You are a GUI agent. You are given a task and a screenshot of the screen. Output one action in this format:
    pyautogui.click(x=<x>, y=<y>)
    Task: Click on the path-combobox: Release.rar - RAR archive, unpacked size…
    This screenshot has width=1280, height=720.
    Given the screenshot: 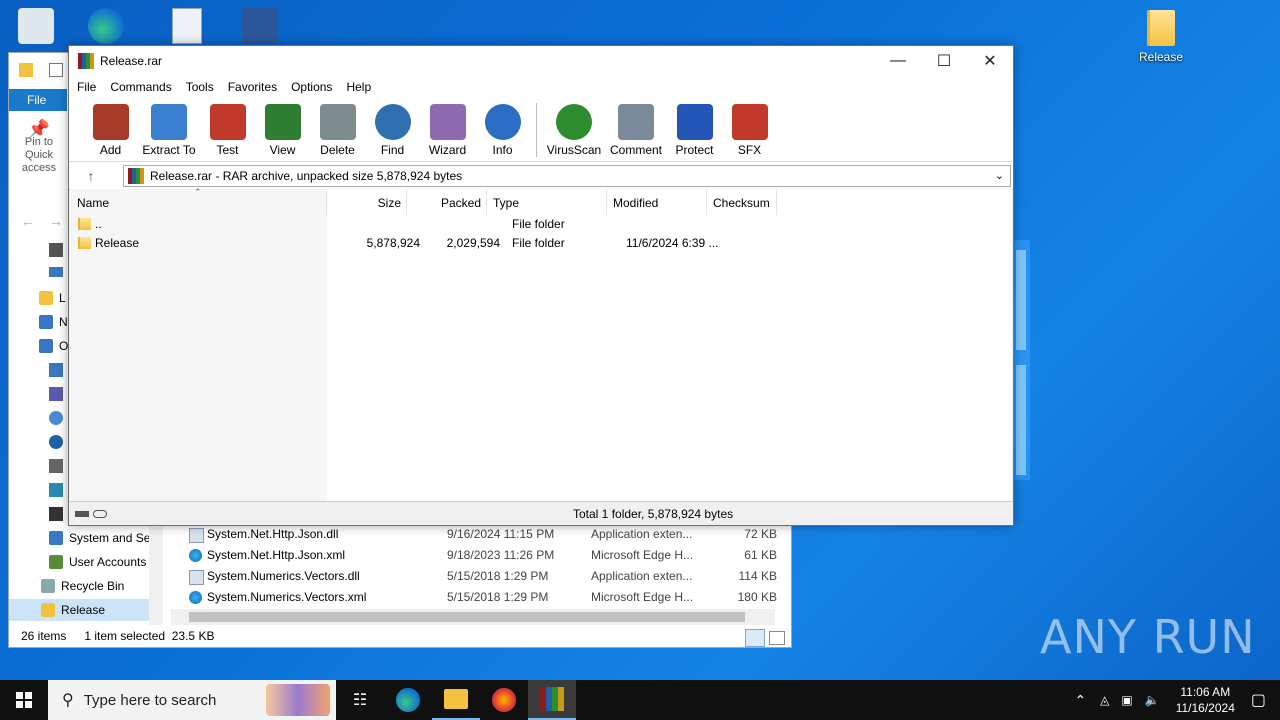 What is the action you would take?
    pyautogui.click(x=567, y=175)
    